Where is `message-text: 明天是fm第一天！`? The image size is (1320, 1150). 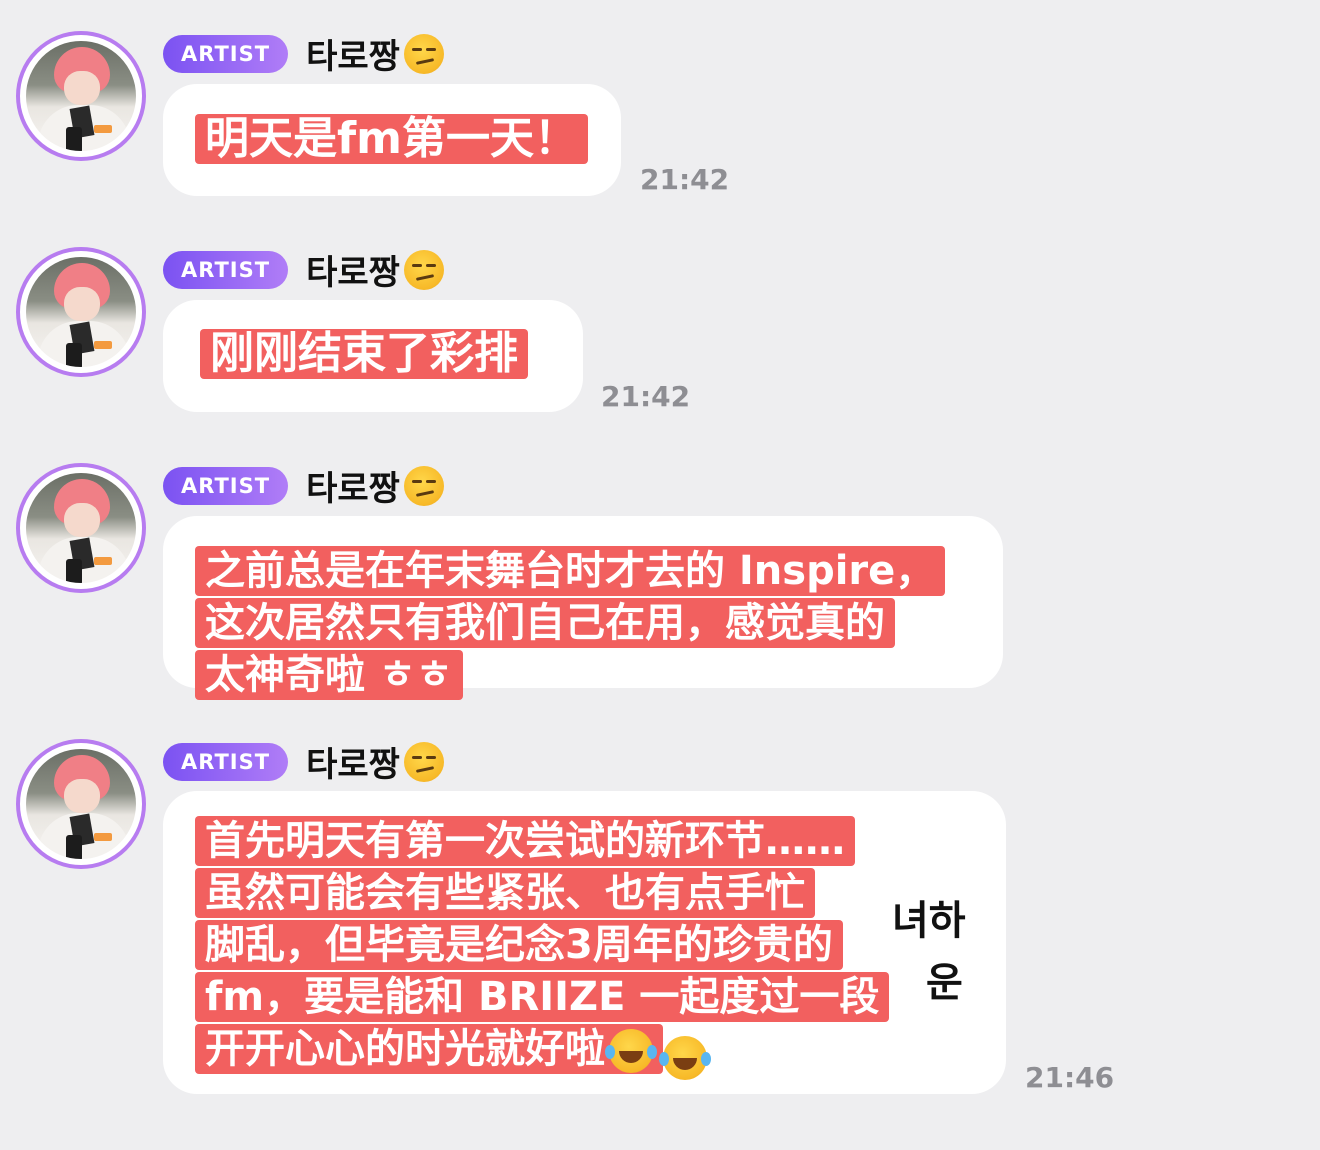
message-text: 明天是fm第一天！ is located at coordinates (391, 140).